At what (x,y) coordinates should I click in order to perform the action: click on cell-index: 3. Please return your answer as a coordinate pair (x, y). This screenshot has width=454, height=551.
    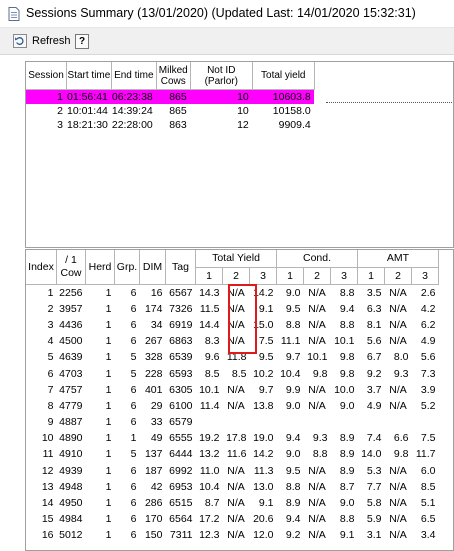
    Looking at the image, I should click on (50, 324).